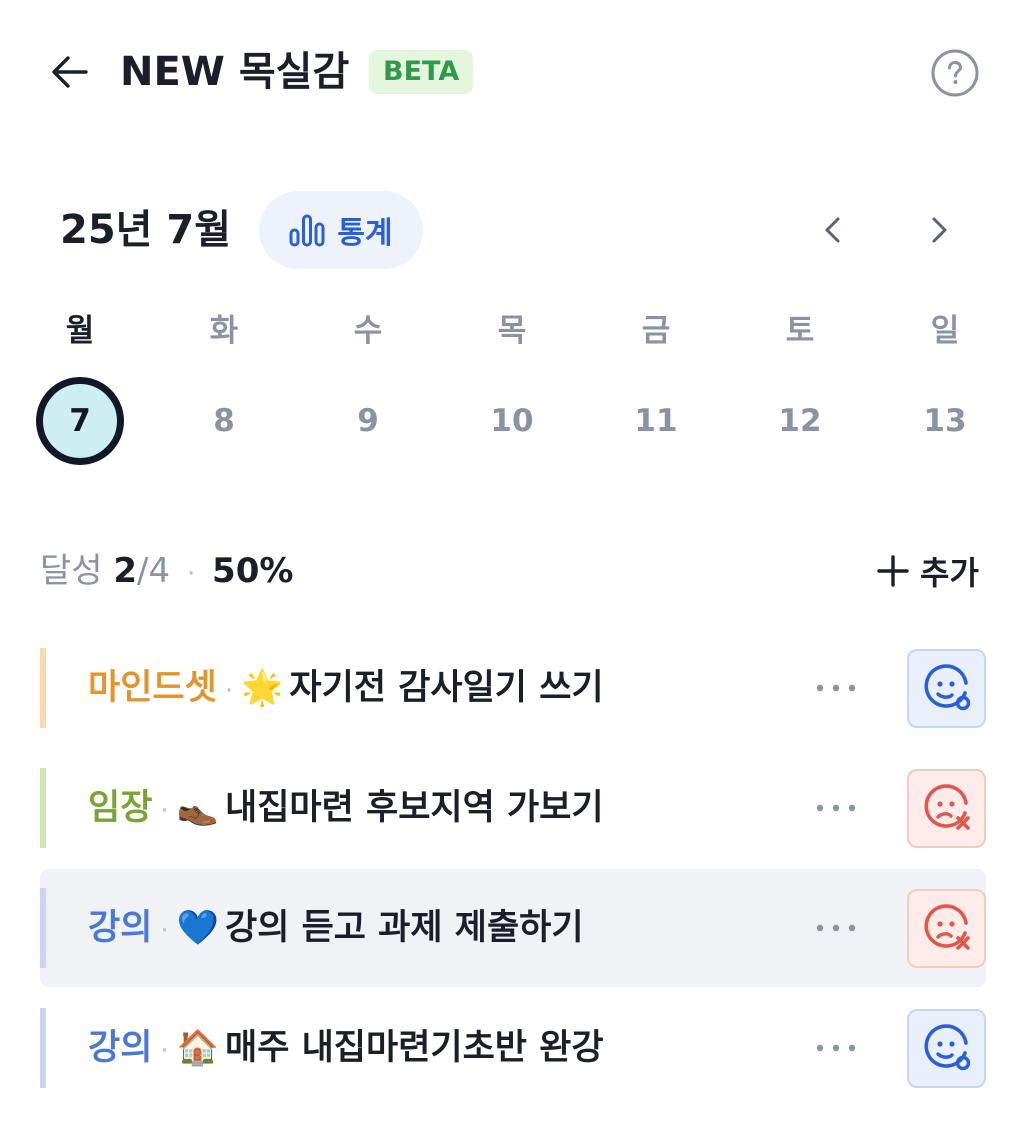 The width and height of the screenshot is (1026, 1136). I want to click on task-text: 강의 · 🏠 매주 내집마련기초반 완강, so click(346, 1048).